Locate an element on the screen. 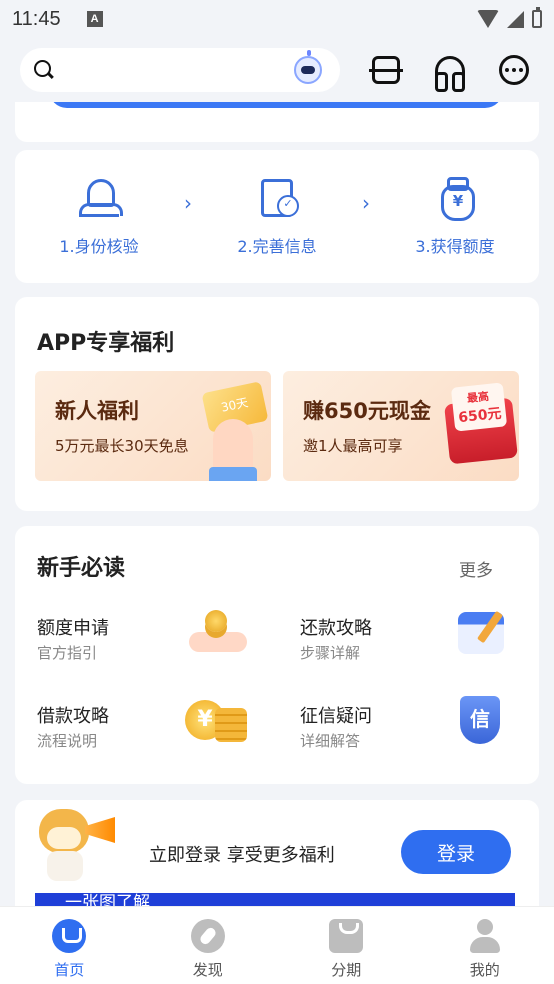 Image resolution: width=554 pixels, height=984 pixels. status-indicators is located at coordinates (509, 17).